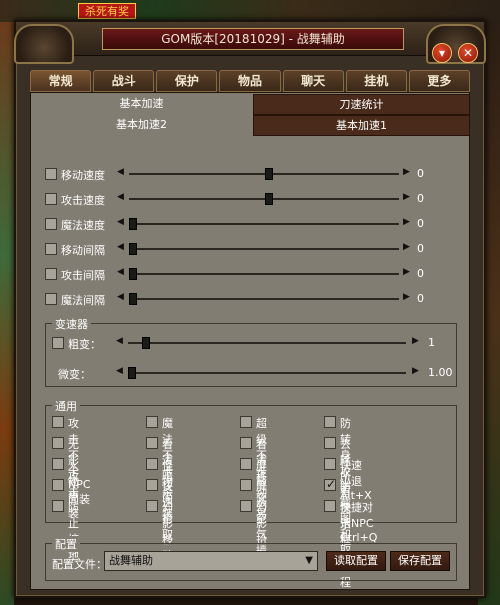 The image size is (500, 605). I want to click on speed-row-magic: 魔法速度 ◀ ▶ 0, so click(255, 224).